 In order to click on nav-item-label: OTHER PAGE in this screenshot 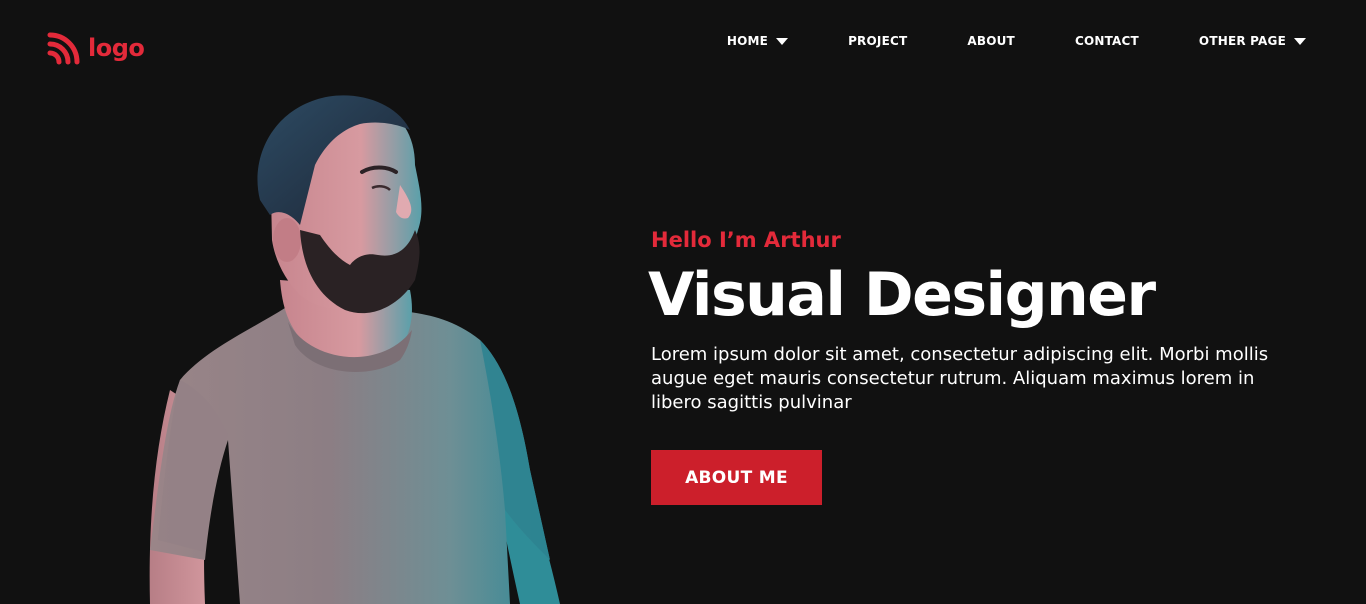, I will do `click(1242, 41)`.